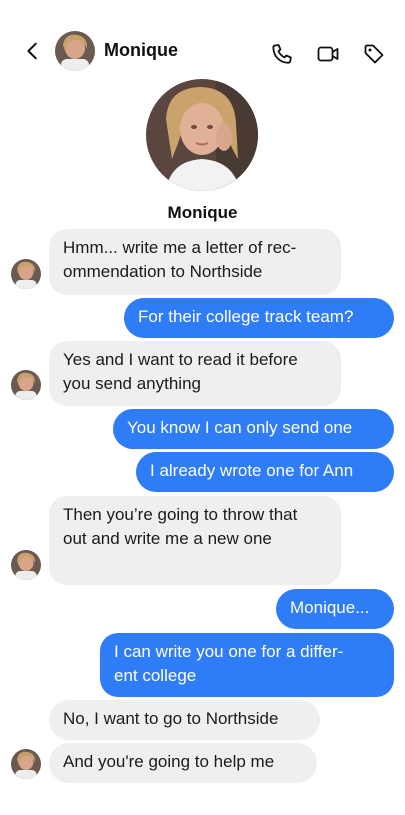 The image size is (405, 815). Describe the element at coordinates (141, 50) in the screenshot. I see `header-contact-name: Monique` at that location.